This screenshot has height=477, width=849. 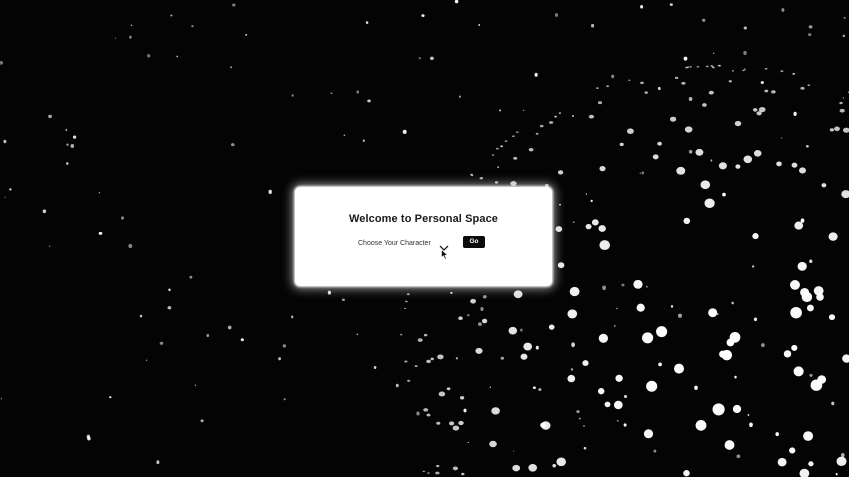 What do you see at coordinates (474, 242) in the screenshot?
I see `go-button: Go` at bounding box center [474, 242].